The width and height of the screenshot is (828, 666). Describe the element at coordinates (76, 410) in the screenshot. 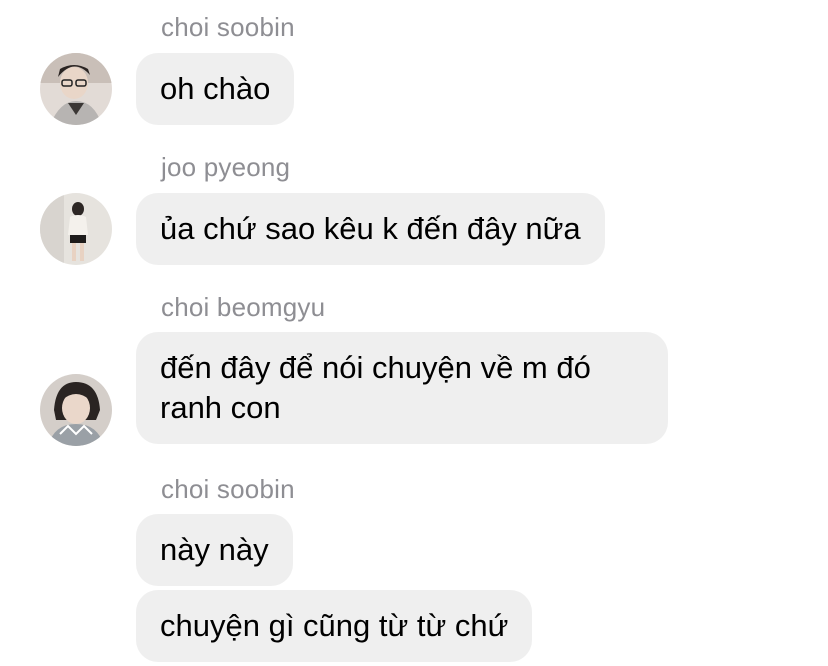

I see `avatar-choi-beomgyu` at that location.